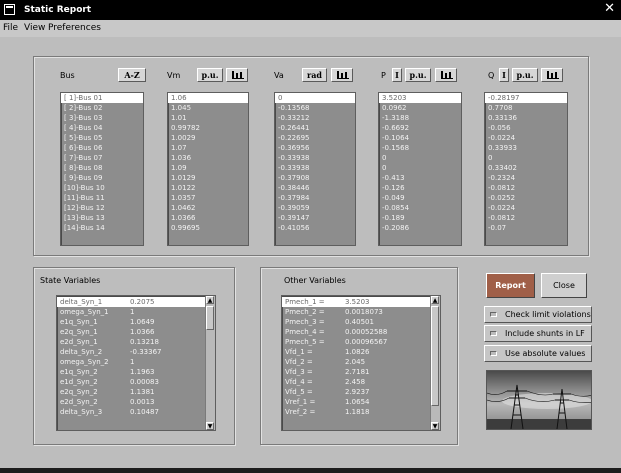  What do you see at coordinates (420, 128) in the screenshot?
I see `p-row: -0.6692` at bounding box center [420, 128].